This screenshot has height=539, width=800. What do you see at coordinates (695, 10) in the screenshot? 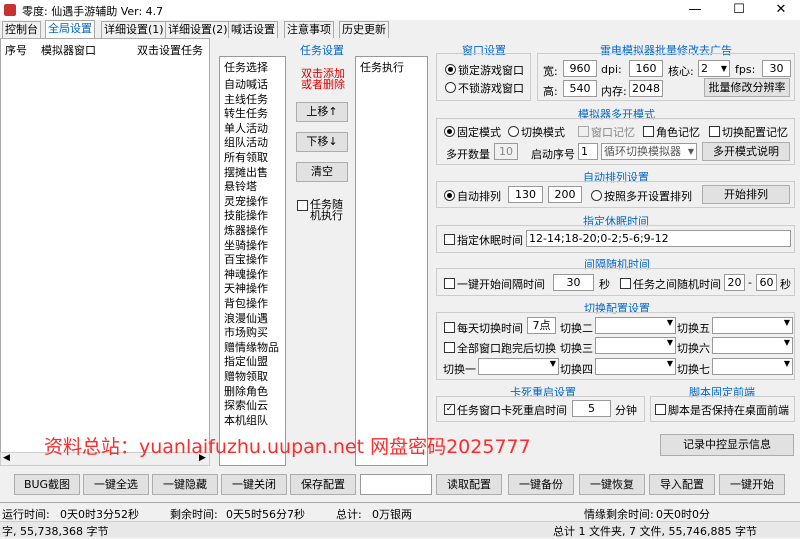
I see `minimize-button: —` at bounding box center [695, 10].